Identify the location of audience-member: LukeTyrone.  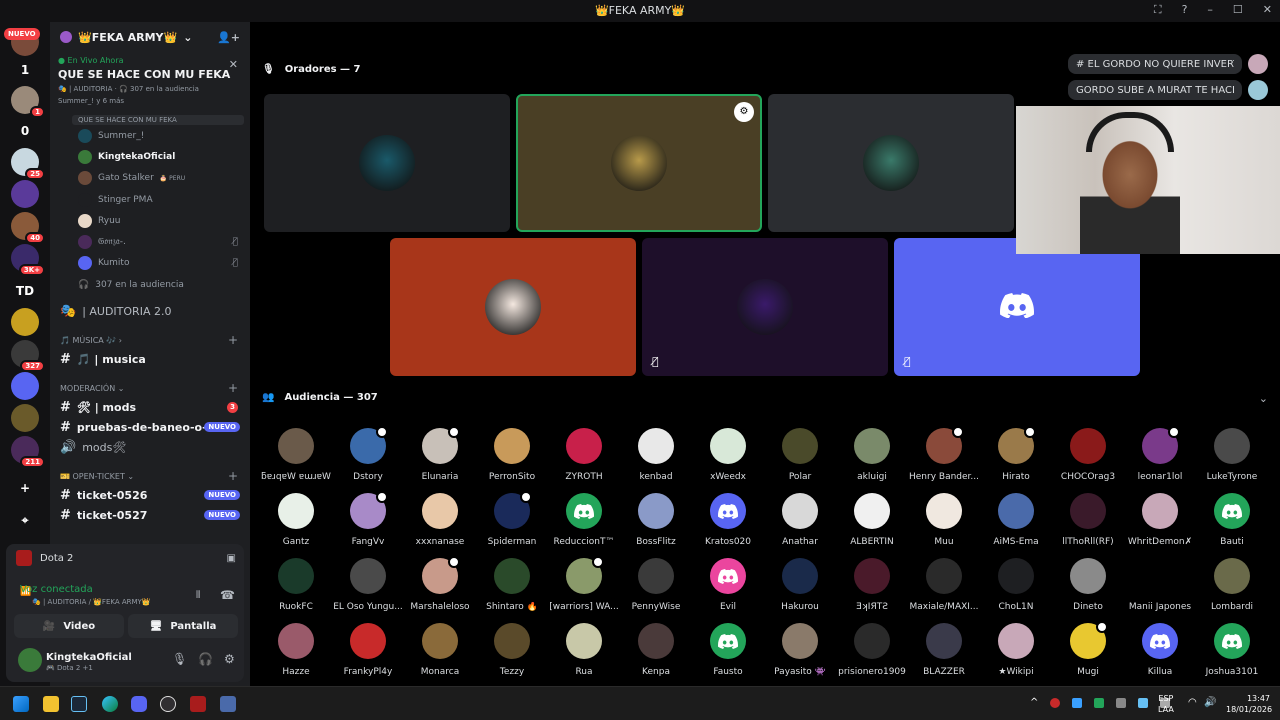
(1232, 457).